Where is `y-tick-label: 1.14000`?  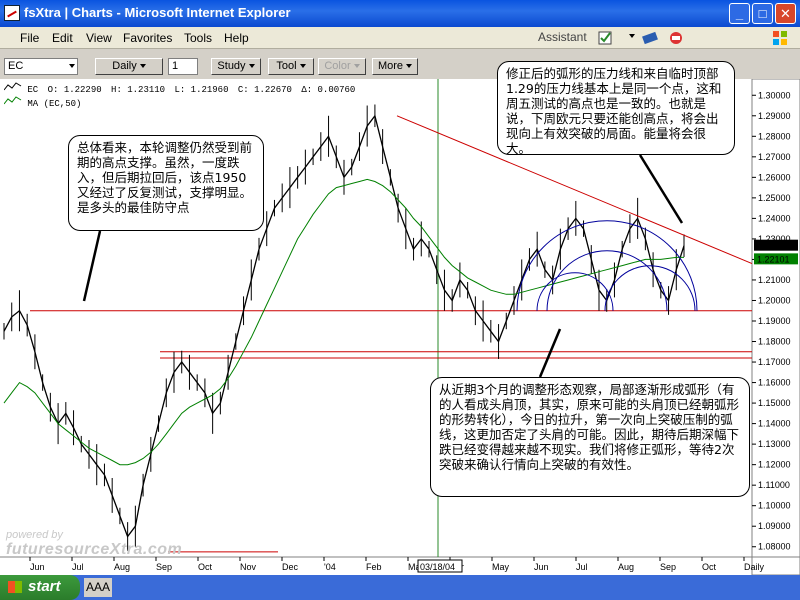 y-tick-label: 1.14000 is located at coordinates (774, 424).